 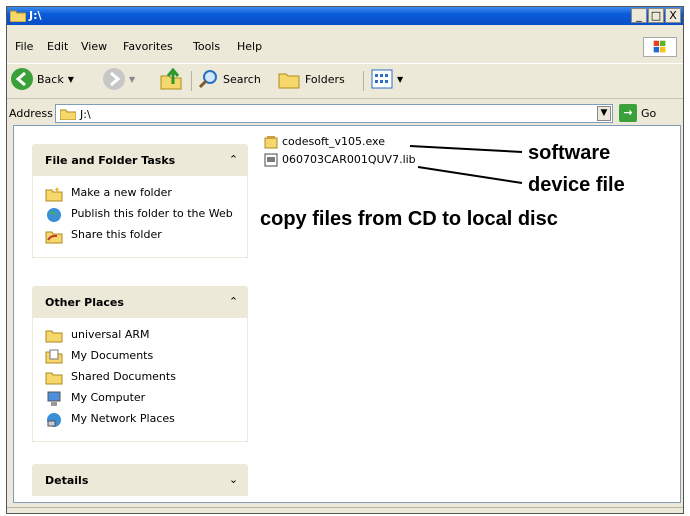 I want to click on views-button: ▼, so click(x=387, y=79).